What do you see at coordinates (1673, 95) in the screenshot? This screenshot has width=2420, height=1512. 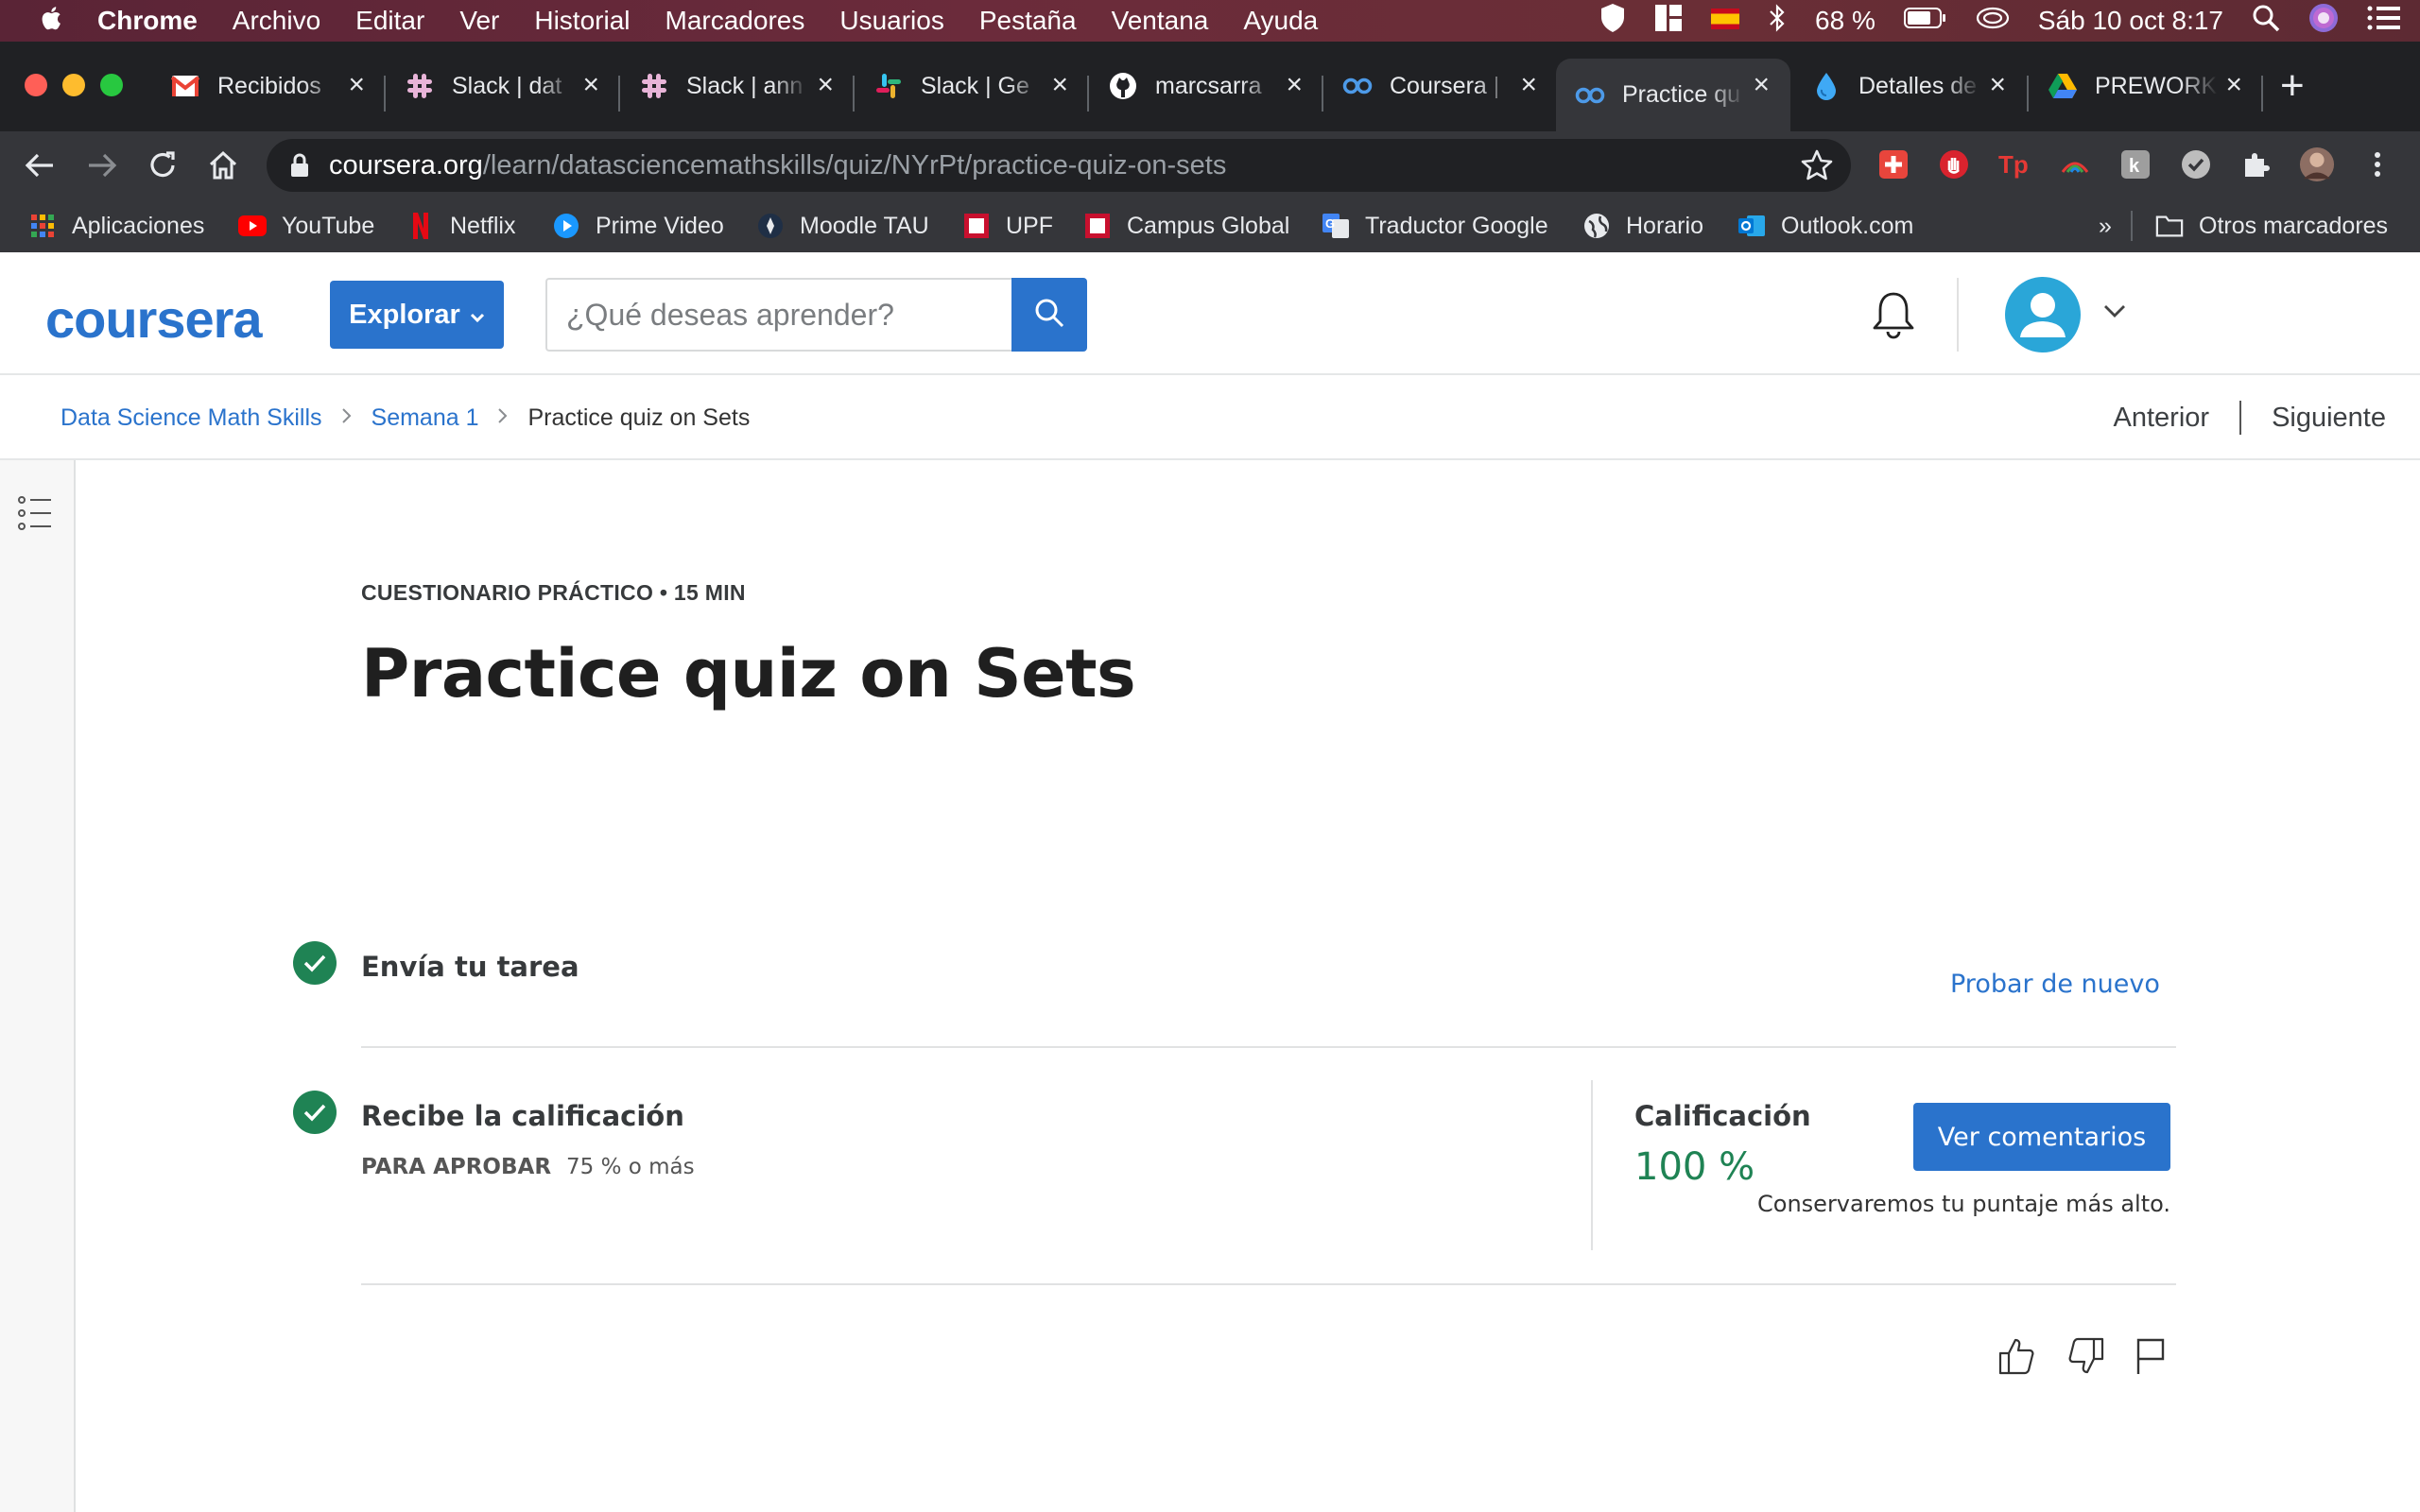 I see `tab-practice-quiz: Practice qu ×` at bounding box center [1673, 95].